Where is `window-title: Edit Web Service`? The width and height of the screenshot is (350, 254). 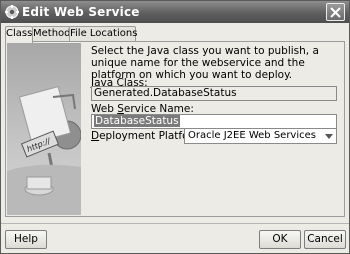
window-title: Edit Web Service is located at coordinates (81, 12).